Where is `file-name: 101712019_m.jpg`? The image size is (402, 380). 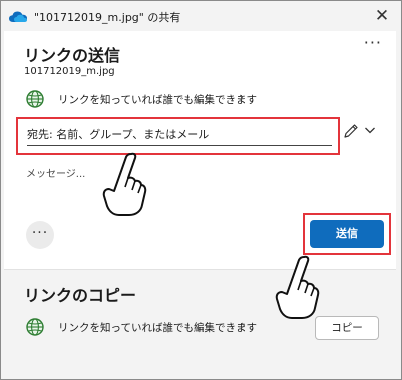
file-name: 101712019_m.jpg is located at coordinates (69, 71).